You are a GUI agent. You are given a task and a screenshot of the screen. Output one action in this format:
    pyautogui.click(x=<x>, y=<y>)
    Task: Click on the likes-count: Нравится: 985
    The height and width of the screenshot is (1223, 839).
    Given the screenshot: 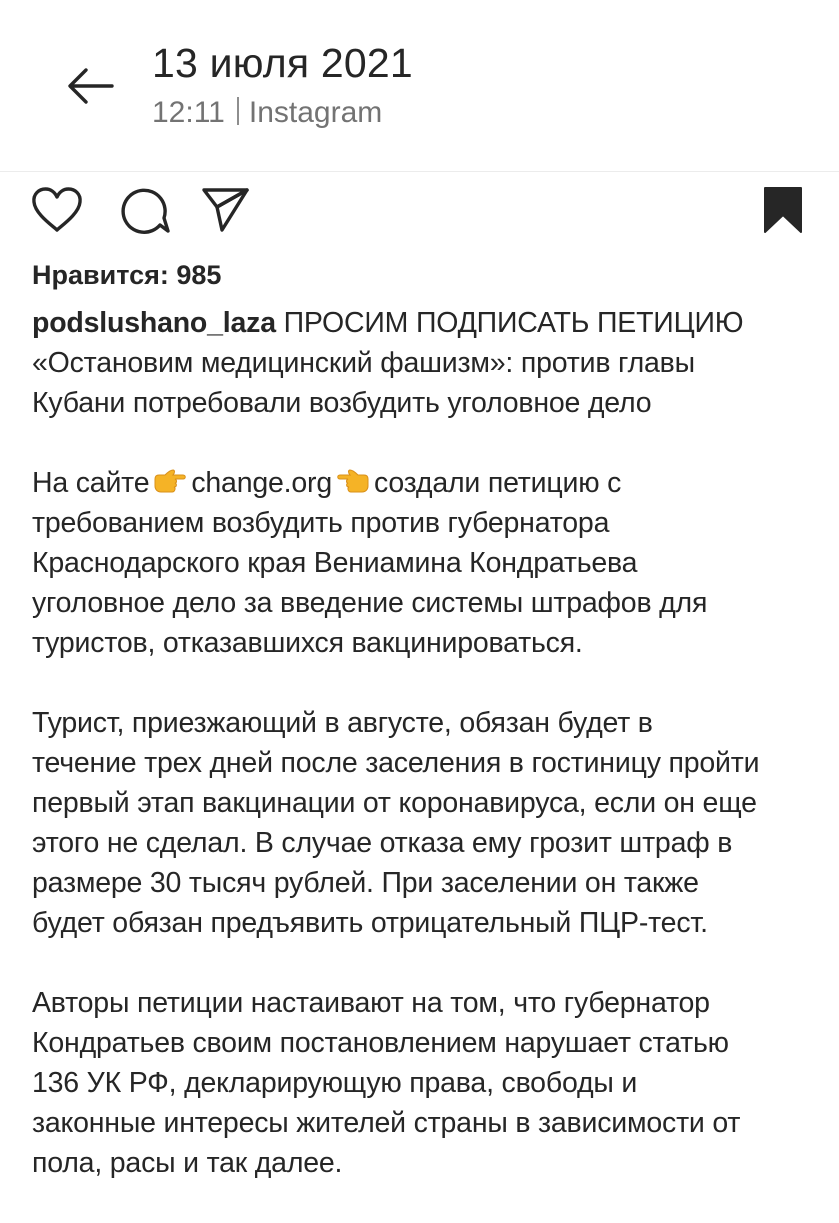 What is the action you would take?
    pyautogui.click(x=126, y=275)
    